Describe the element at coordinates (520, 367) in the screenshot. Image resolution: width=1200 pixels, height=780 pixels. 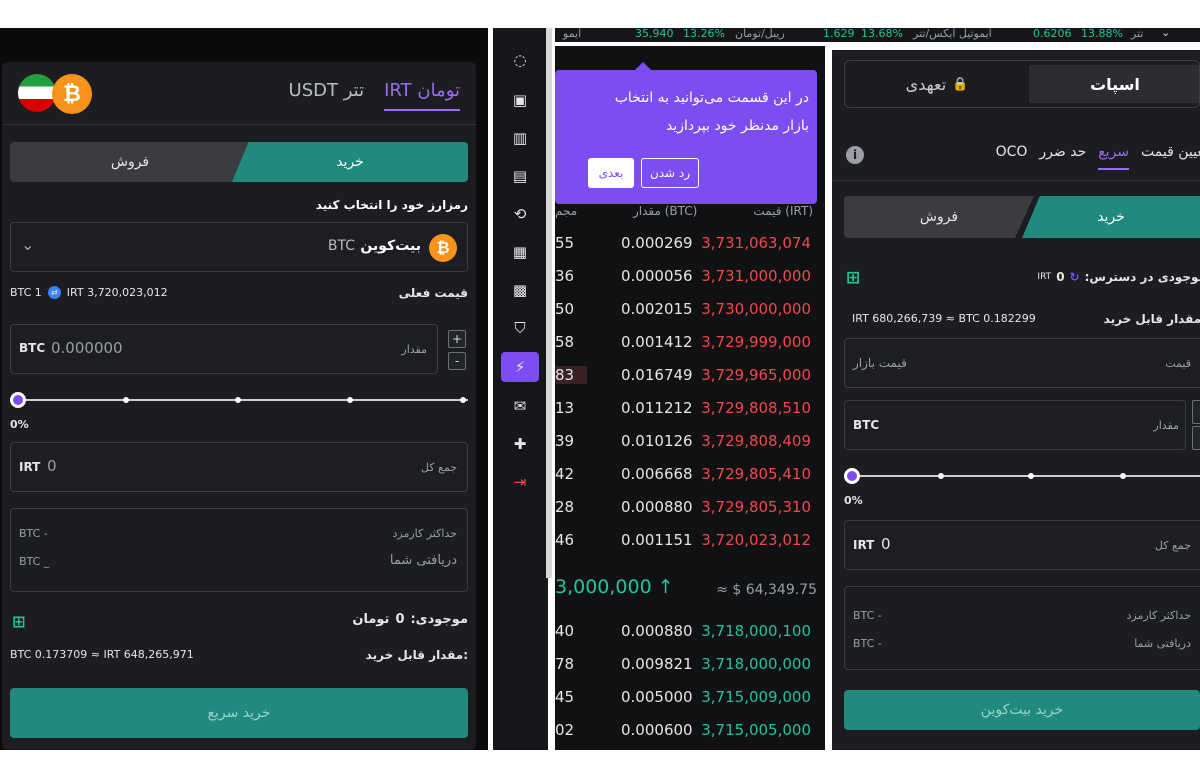
I see `bolt-icon: ⚡` at that location.